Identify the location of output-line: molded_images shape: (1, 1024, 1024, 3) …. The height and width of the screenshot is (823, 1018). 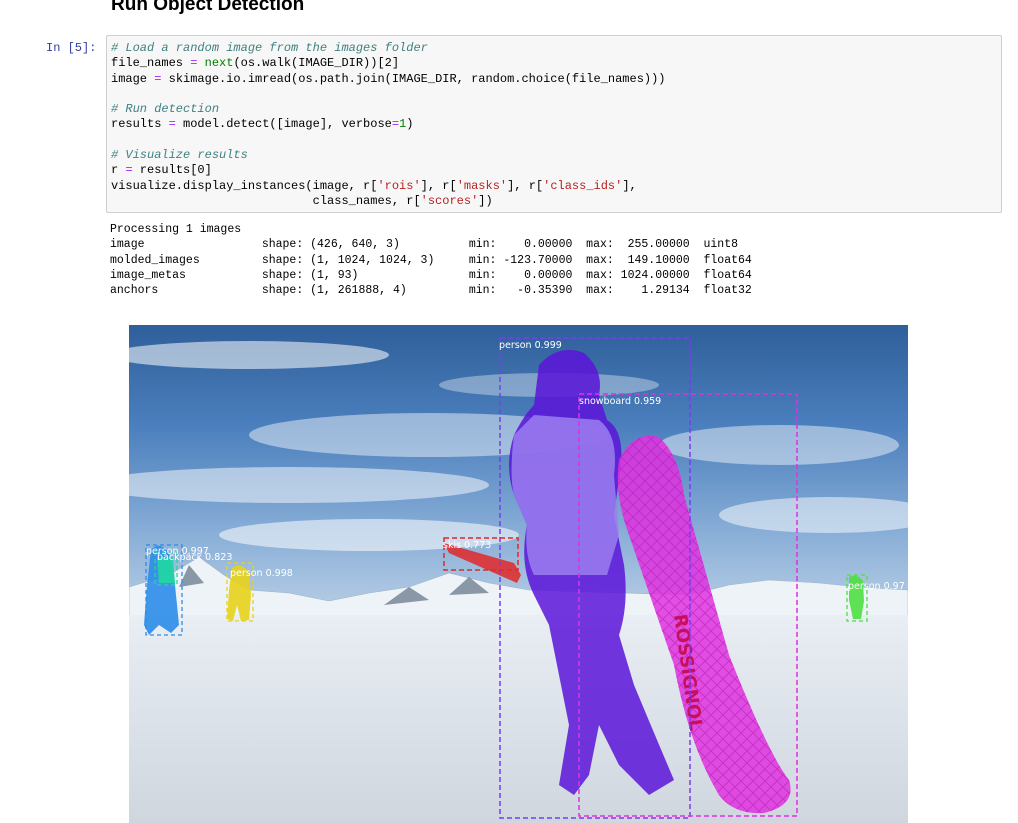
(431, 260).